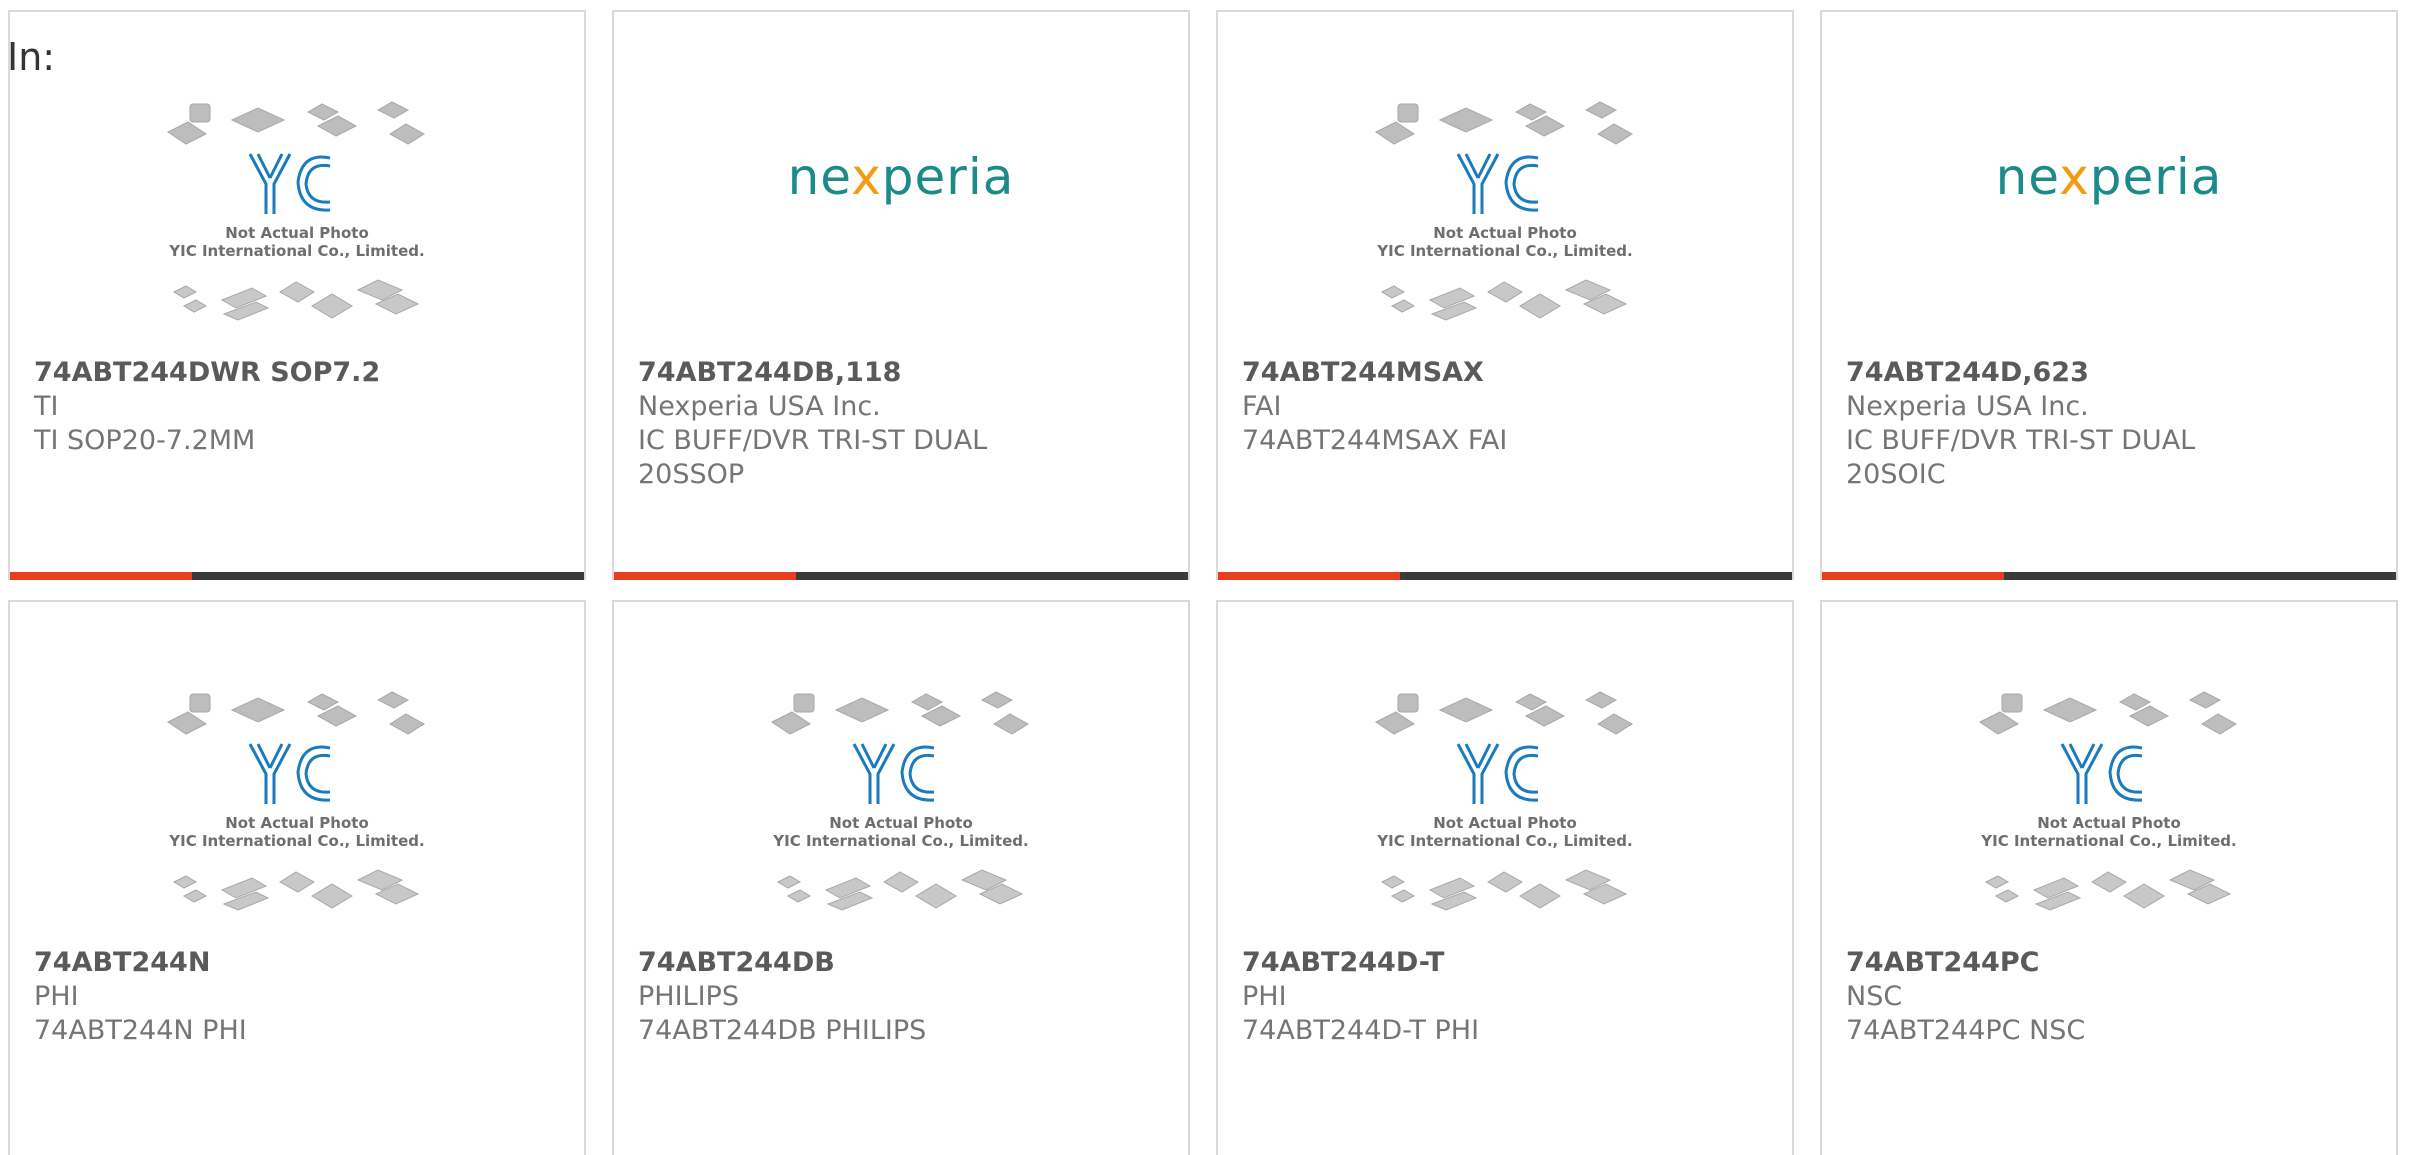 This screenshot has height=1155, width=2410. Describe the element at coordinates (1505, 997) in the screenshot. I see `product-info: 74ABT244D-T PHI 74ABT244D-T PHI` at that location.